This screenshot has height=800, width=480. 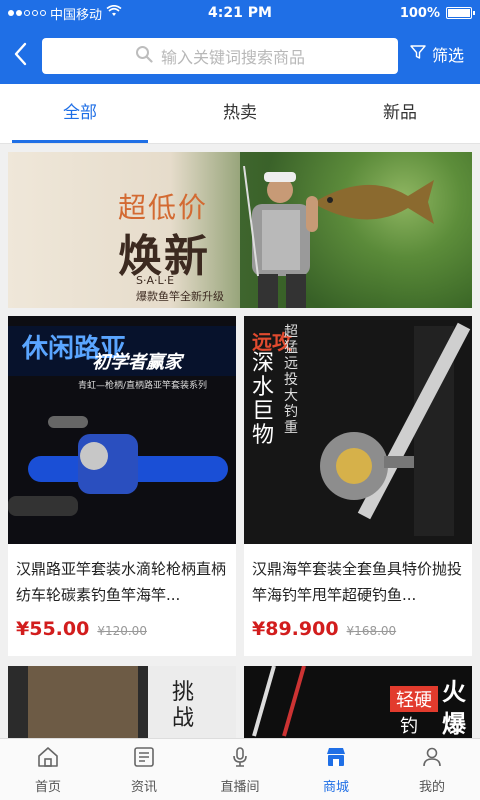 I want to click on product-card: 挑 战, so click(x=122, y=702).